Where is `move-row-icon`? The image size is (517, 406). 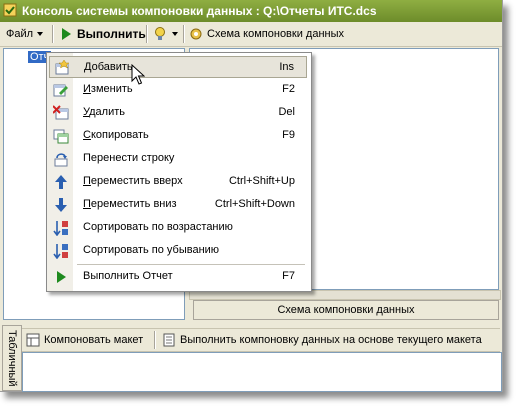 move-row-icon is located at coordinates (61, 160).